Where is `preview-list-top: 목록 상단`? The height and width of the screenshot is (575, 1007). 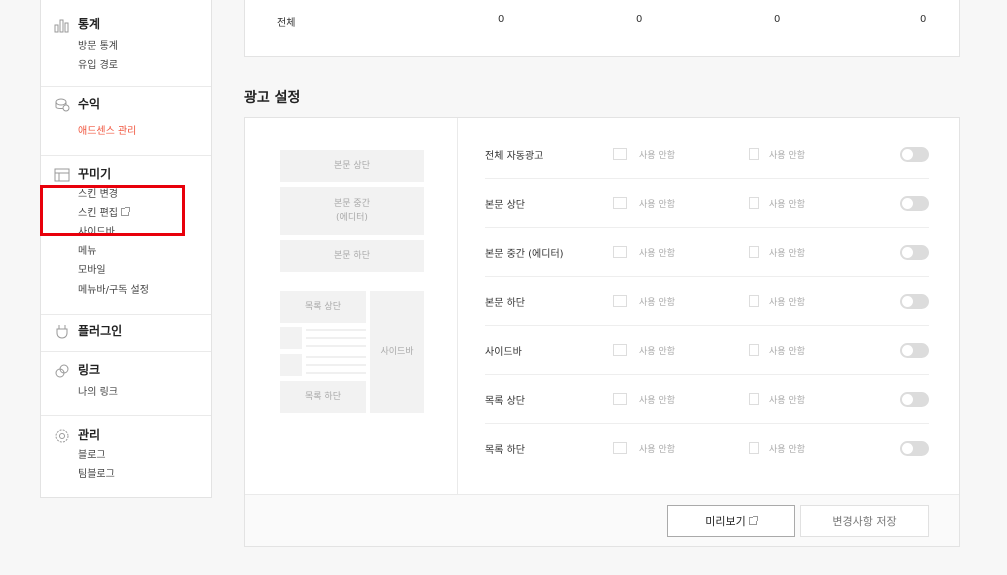 preview-list-top: 목록 상단 is located at coordinates (323, 307).